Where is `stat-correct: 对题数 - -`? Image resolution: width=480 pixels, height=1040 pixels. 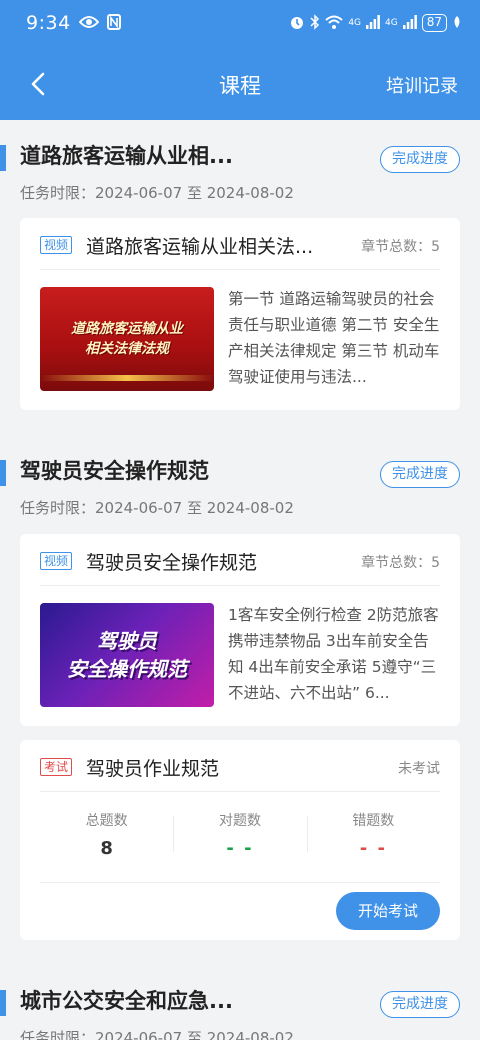
stat-correct: 对题数 - - is located at coordinates (239, 830).